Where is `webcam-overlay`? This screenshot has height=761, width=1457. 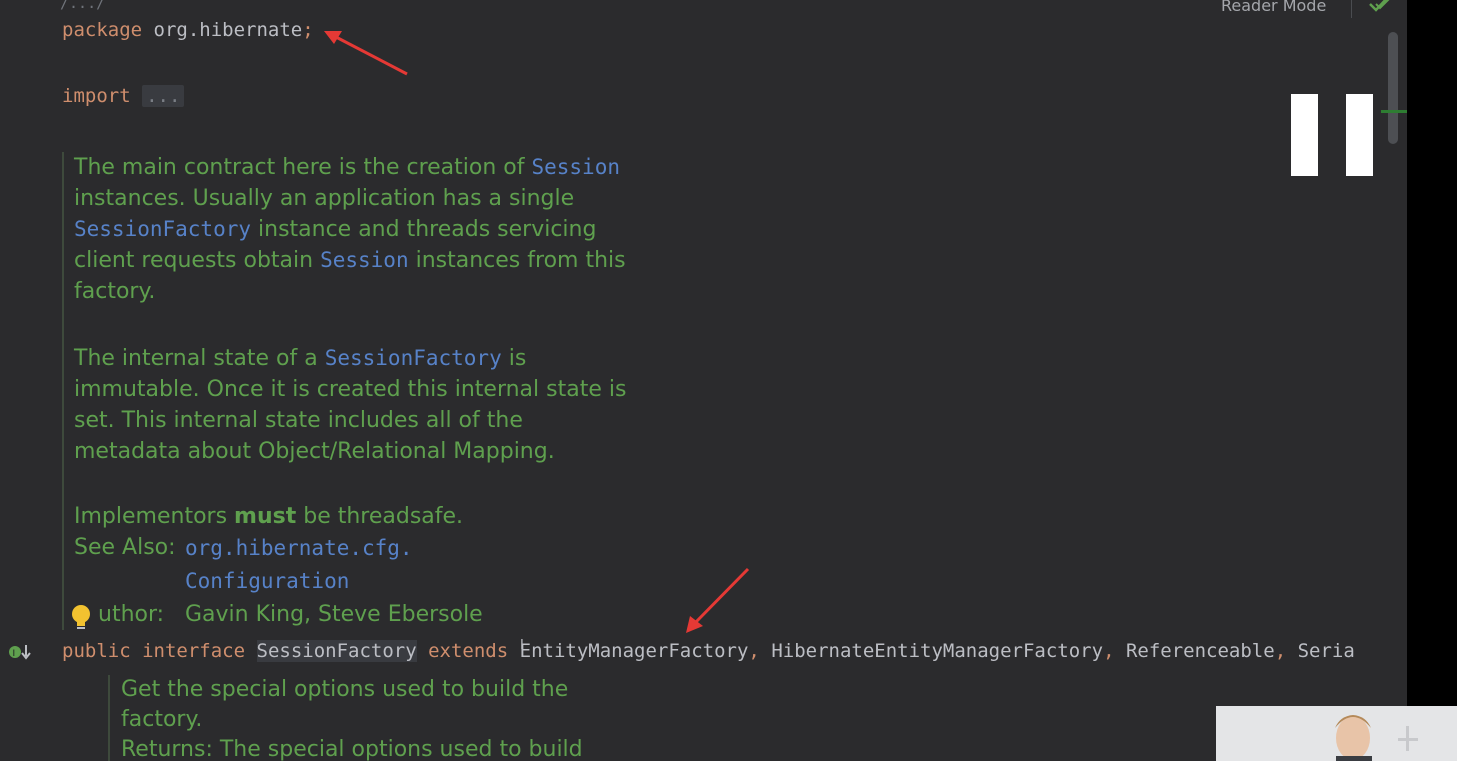
webcam-overlay is located at coordinates (1336, 733).